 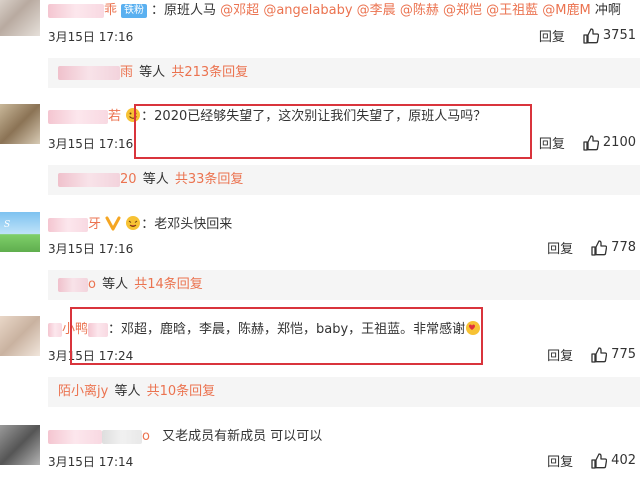 I want to click on mention: @angelababy, so click(x=307, y=10).